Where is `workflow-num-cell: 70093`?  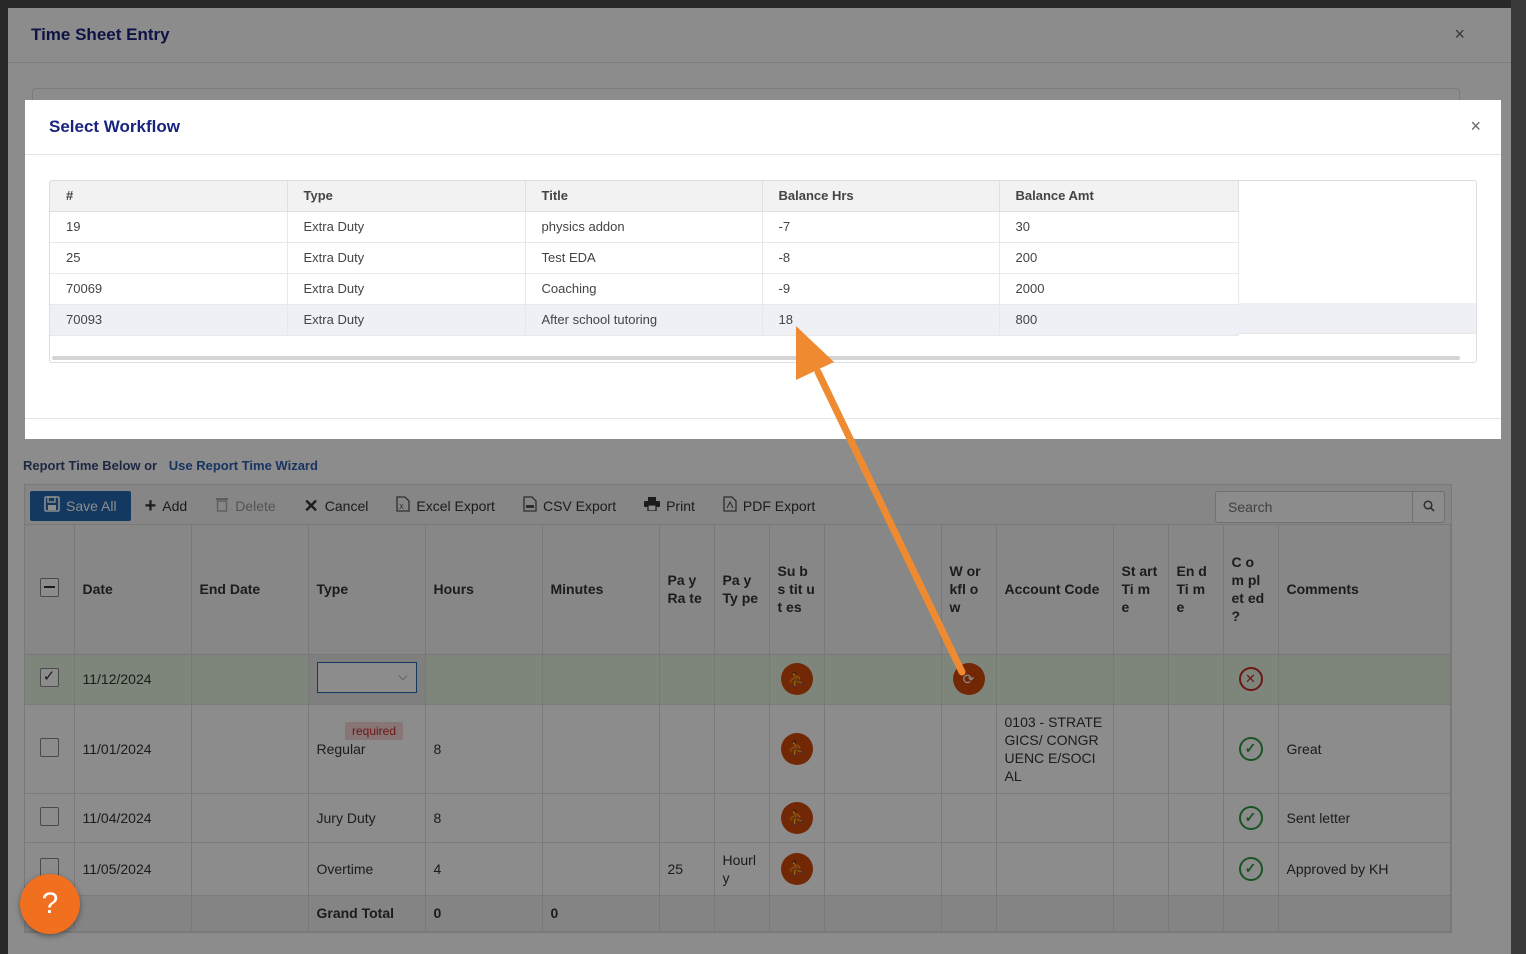
workflow-num-cell: 70093 is located at coordinates (169, 320).